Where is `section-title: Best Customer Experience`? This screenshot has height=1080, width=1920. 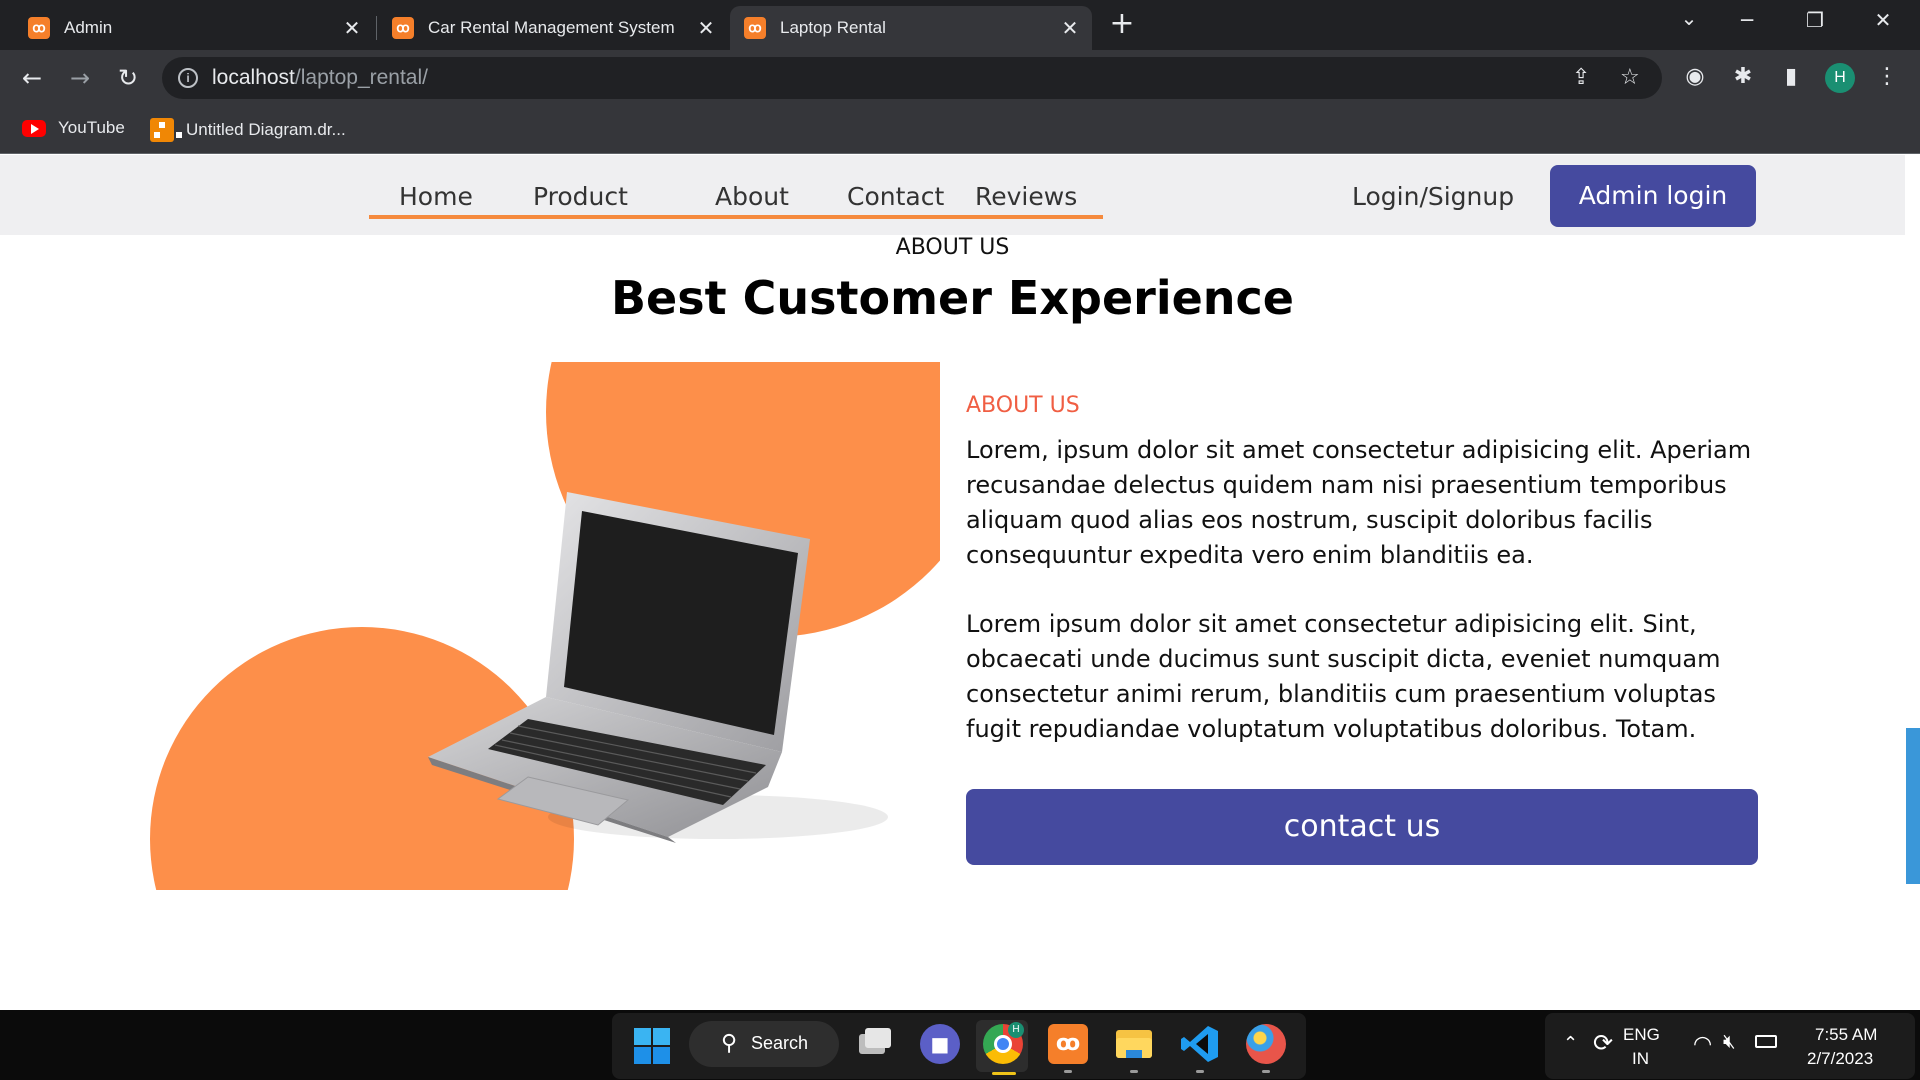
section-title: Best Customer Experience is located at coordinates (952, 298).